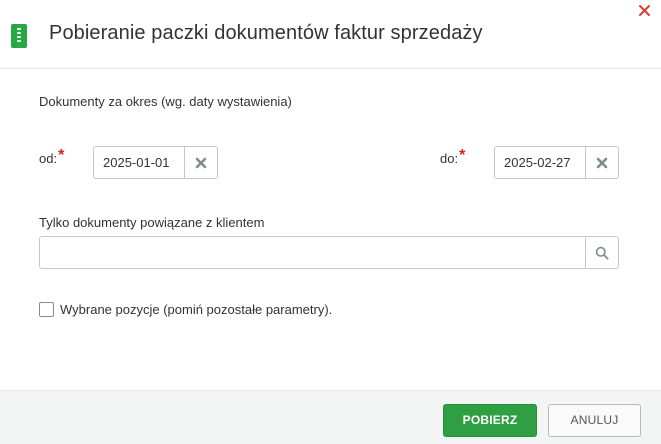 This screenshot has height=444, width=661. I want to click on date-to-field: 2025-02-27, so click(556, 162).